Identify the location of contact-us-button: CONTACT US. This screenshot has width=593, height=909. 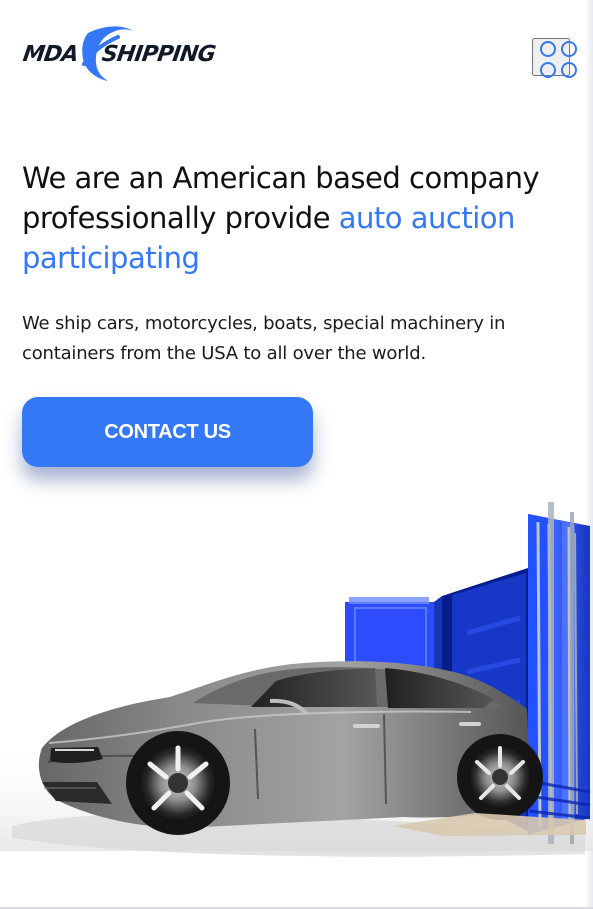
(167, 432).